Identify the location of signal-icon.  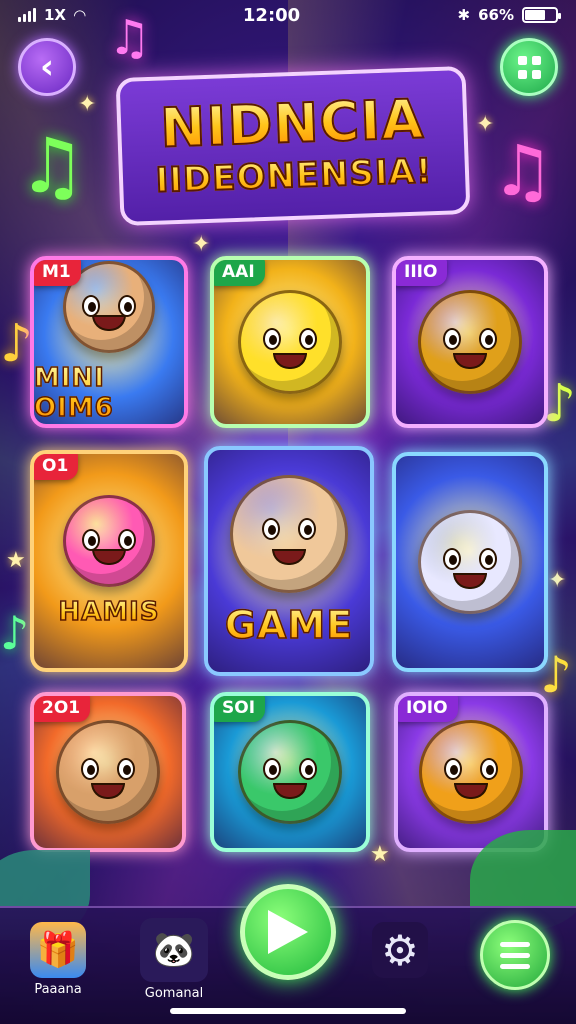
(27, 15).